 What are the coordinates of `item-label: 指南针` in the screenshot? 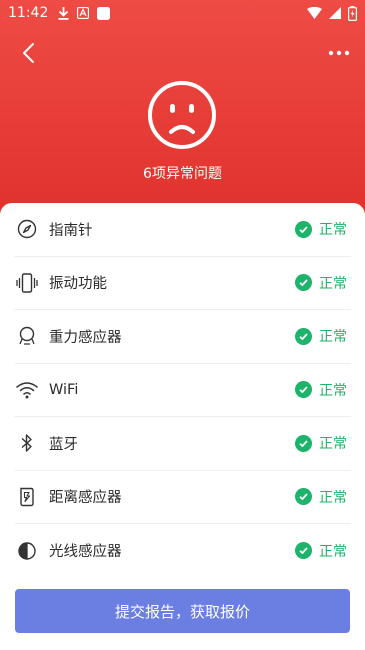 It's located at (71, 230).